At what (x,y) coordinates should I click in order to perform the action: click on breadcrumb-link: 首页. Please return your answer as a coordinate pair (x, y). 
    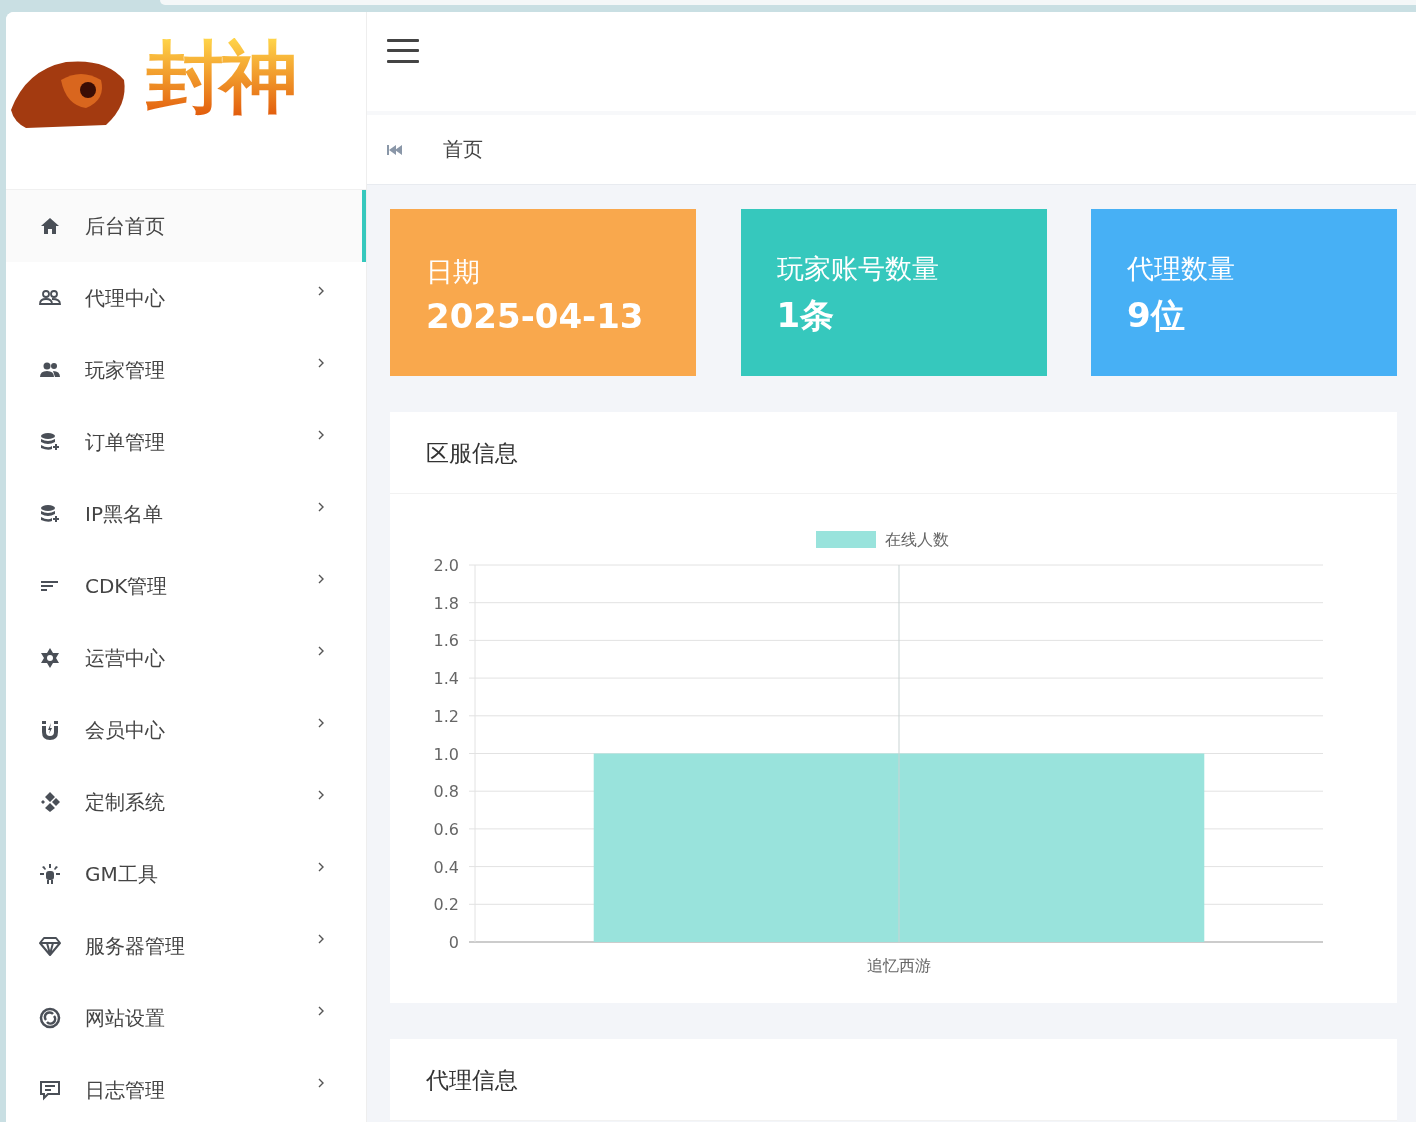
    Looking at the image, I should click on (463, 149).